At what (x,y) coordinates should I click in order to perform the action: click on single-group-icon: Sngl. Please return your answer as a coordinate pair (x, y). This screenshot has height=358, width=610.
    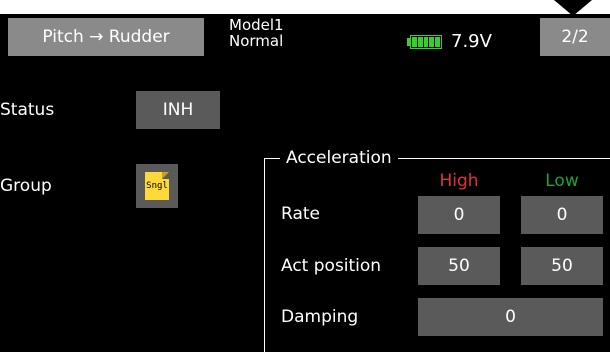
    Looking at the image, I should click on (157, 186).